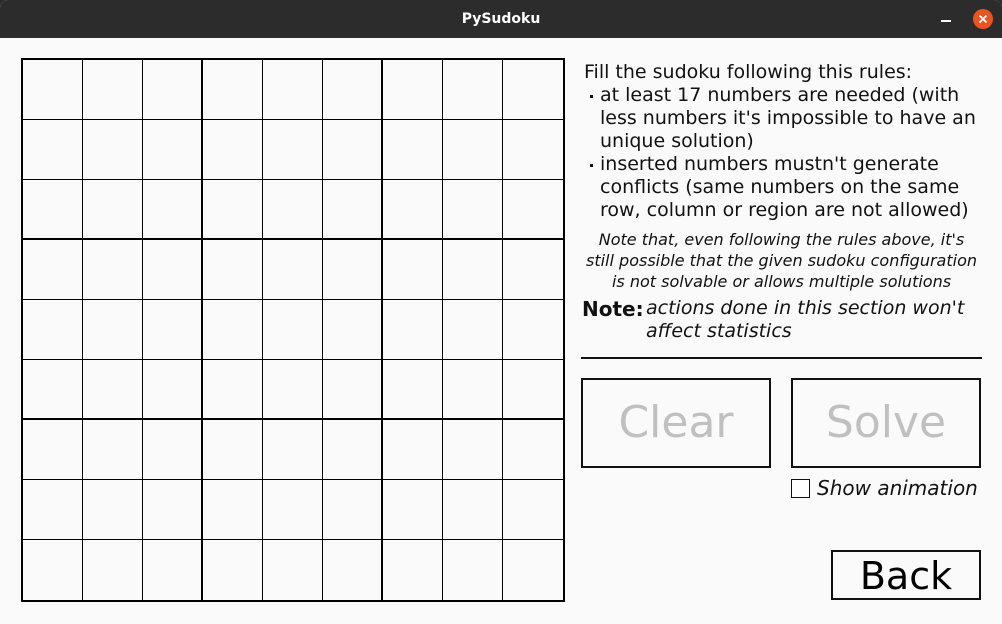 The width and height of the screenshot is (1002, 624). What do you see at coordinates (886, 423) in the screenshot?
I see `solve-button: Solve` at bounding box center [886, 423].